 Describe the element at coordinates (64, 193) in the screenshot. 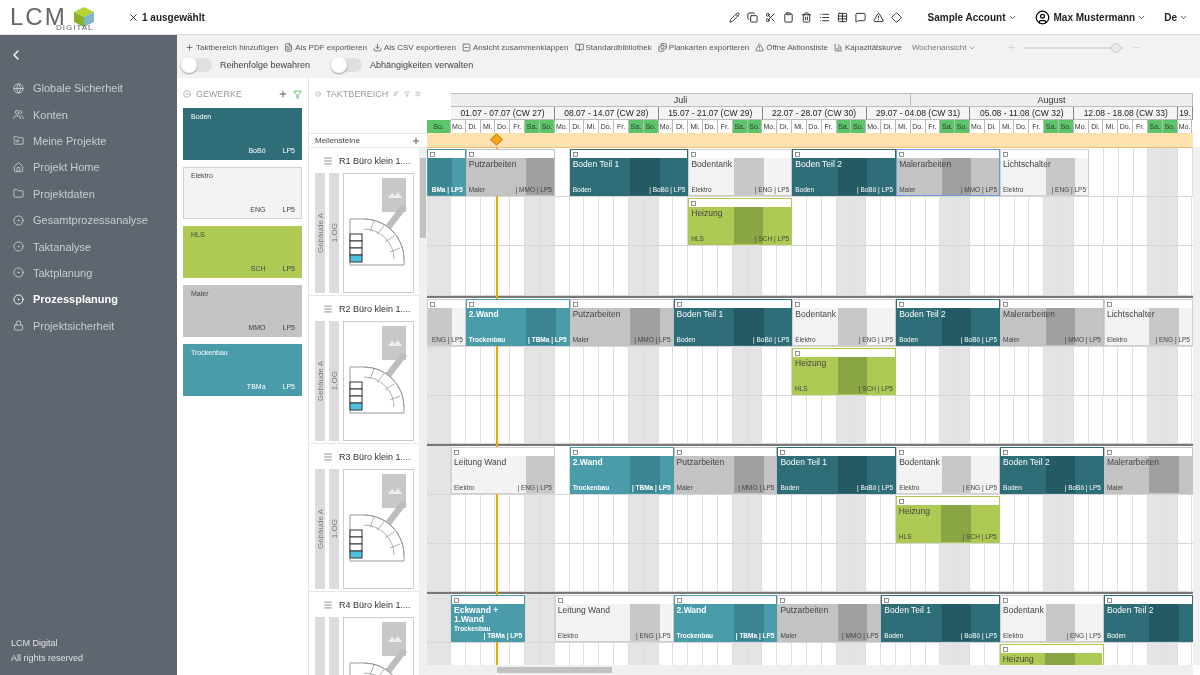

I see `nav-label: Projektdaten` at that location.